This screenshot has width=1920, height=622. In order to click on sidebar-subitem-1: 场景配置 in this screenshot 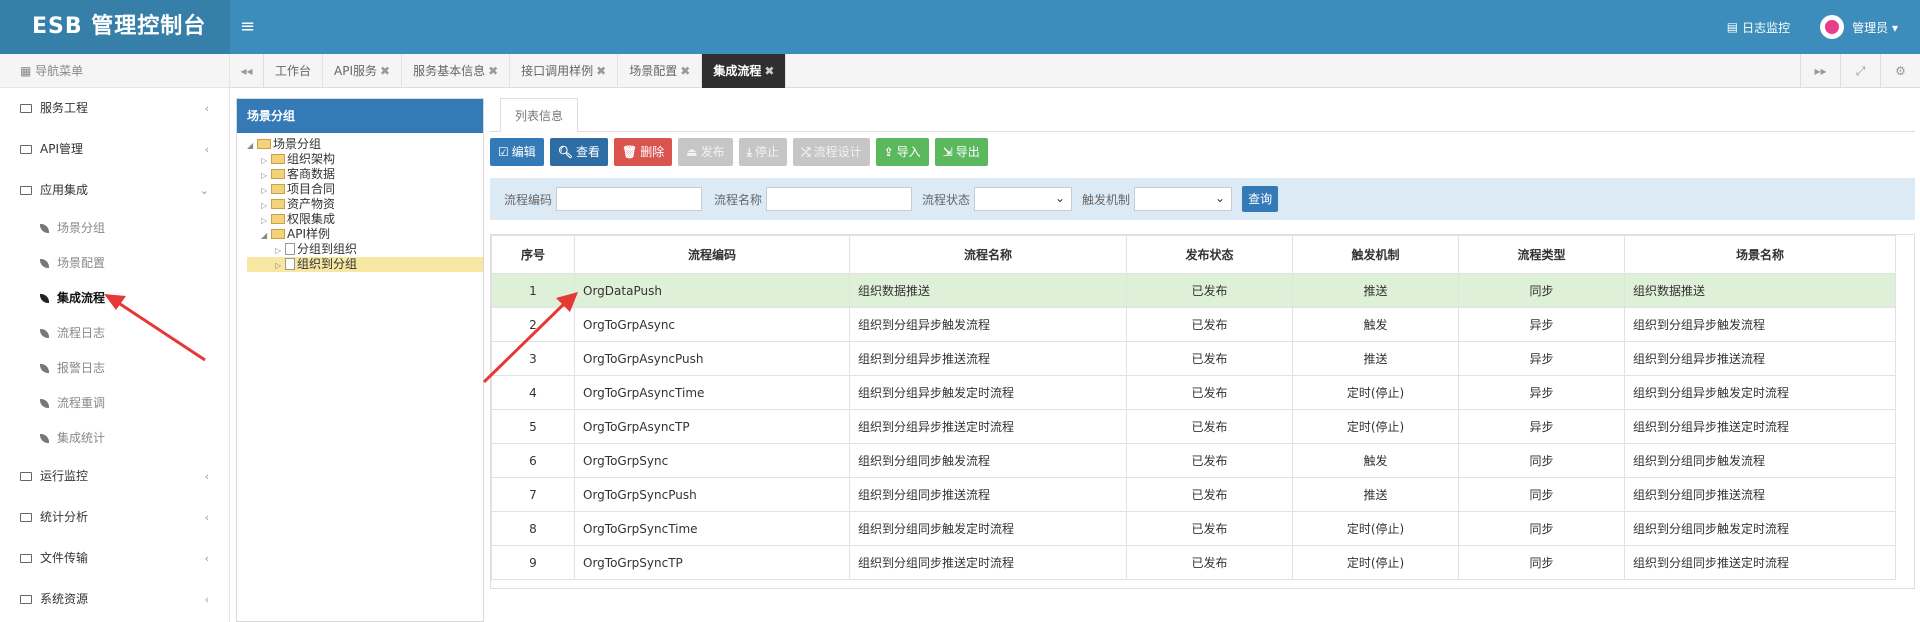, I will do `click(114, 263)`.